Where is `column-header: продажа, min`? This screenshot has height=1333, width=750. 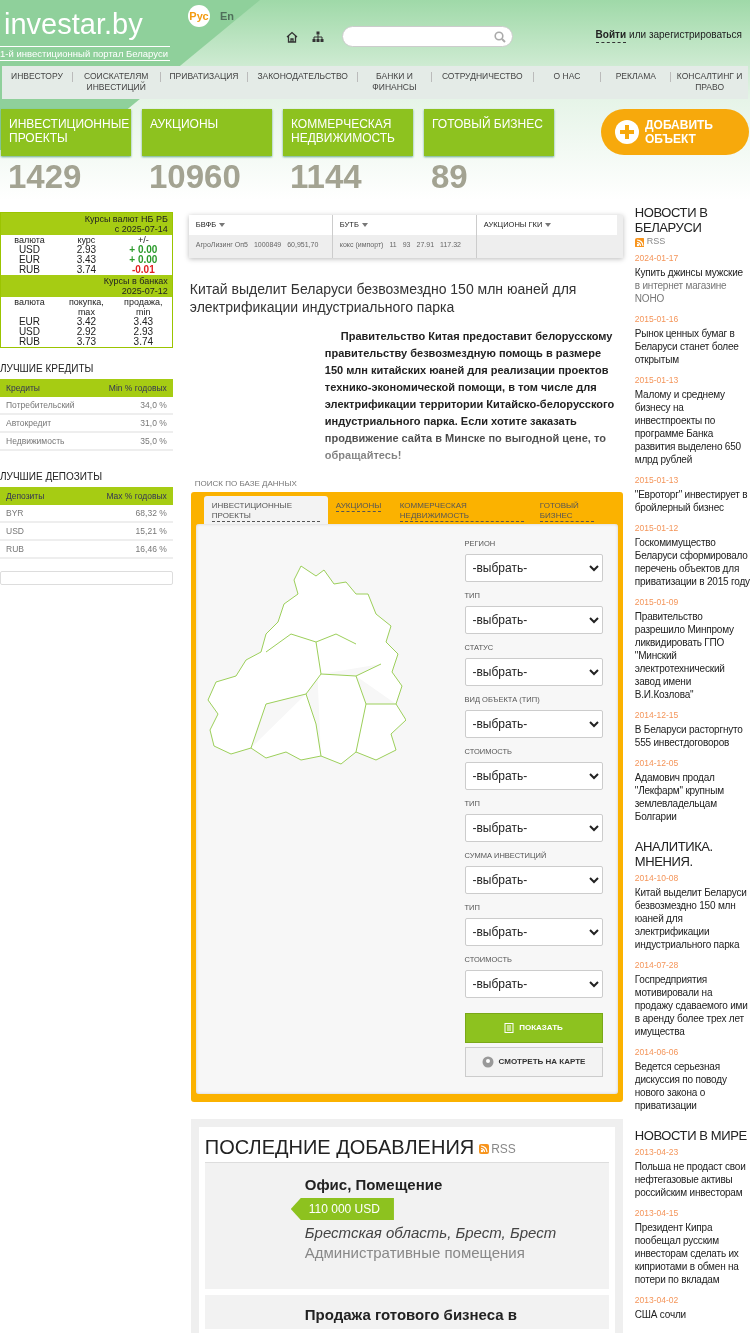
column-header: продажа, min is located at coordinates (143, 307).